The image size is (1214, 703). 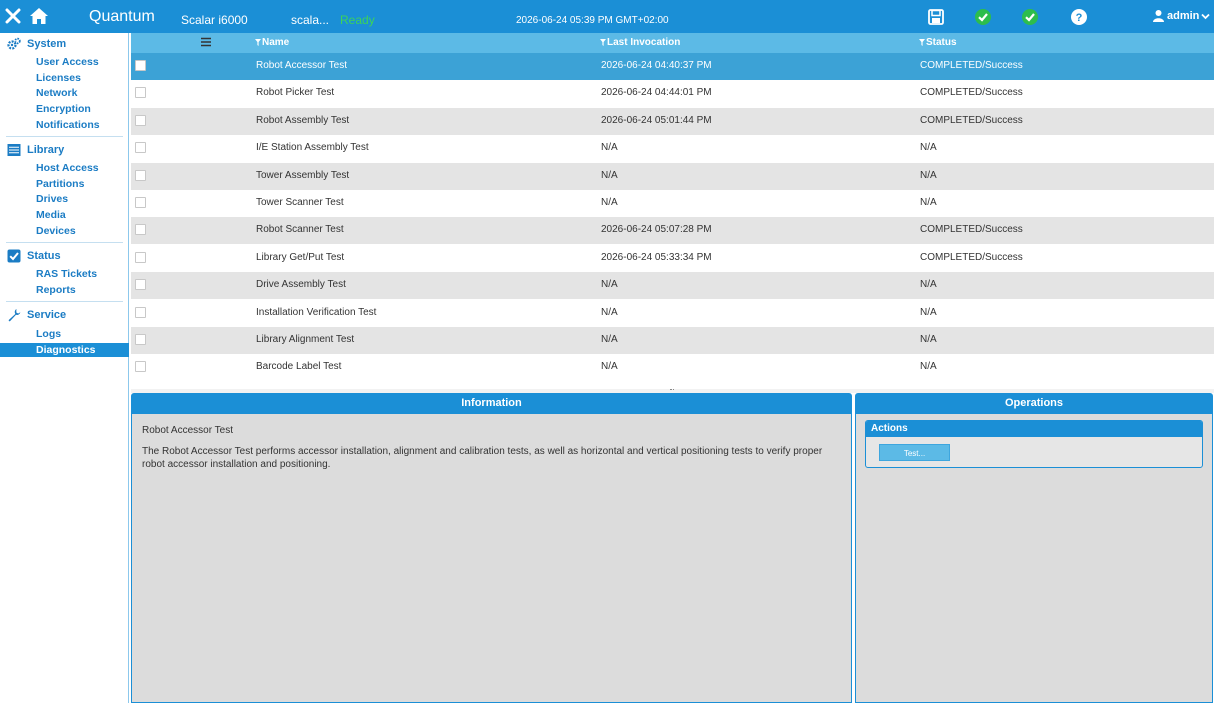 I want to click on system-datetime: 2026-06-24 05:39 PM GMT+02:00, so click(x=592, y=20).